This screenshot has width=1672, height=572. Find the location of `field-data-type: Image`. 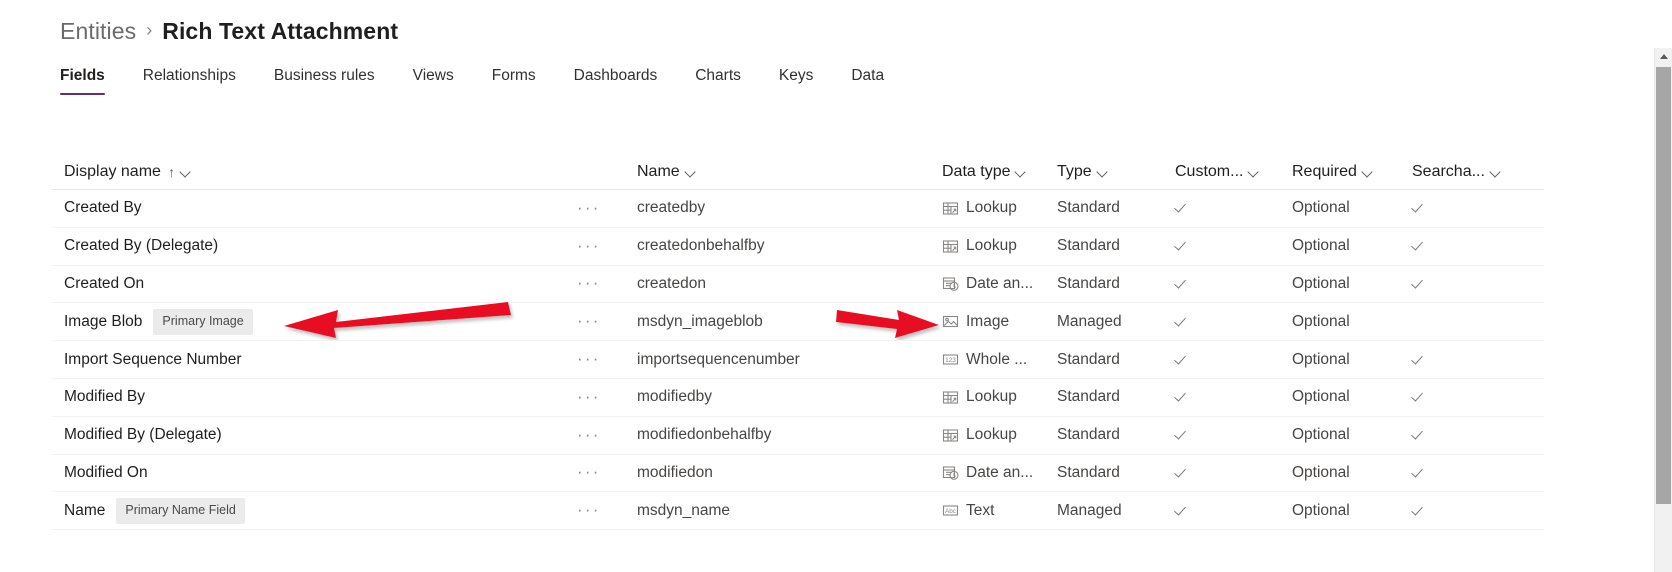

field-data-type: Image is located at coordinates (988, 321).